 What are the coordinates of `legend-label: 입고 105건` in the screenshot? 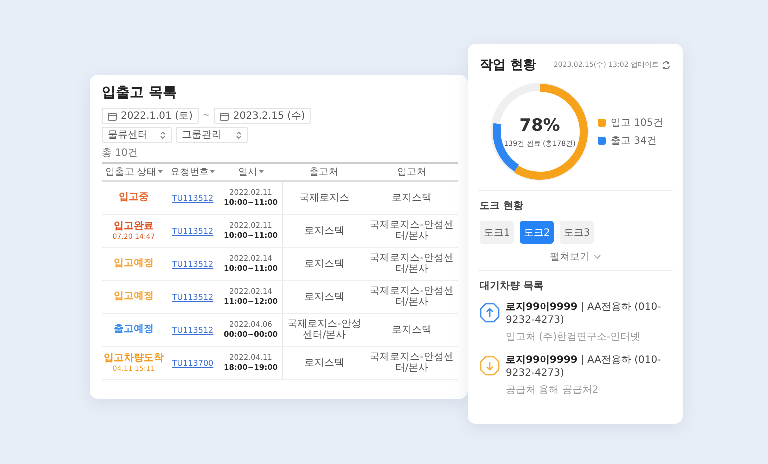 It's located at (637, 123).